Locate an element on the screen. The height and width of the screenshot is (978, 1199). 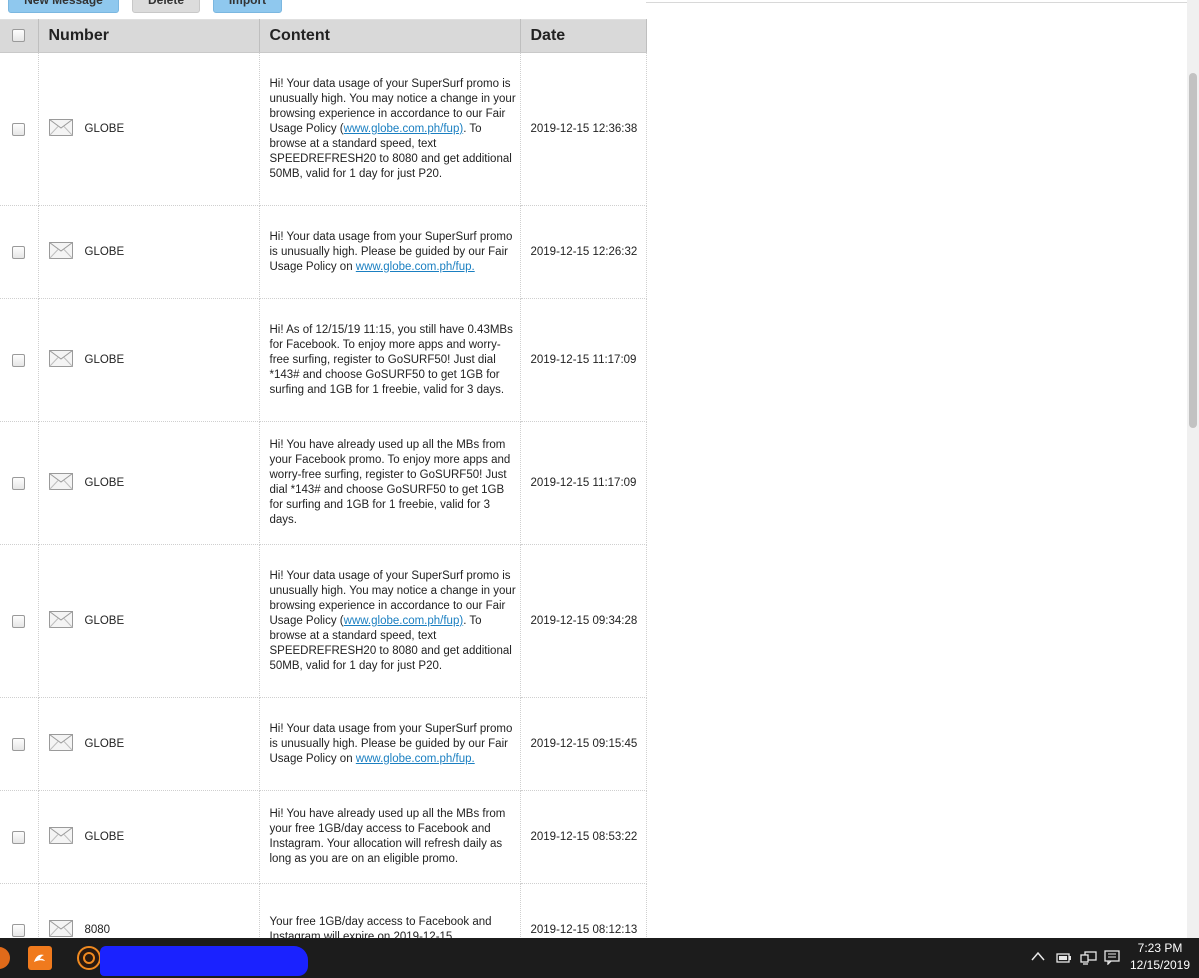
table-header-row: Number Content Date is located at coordinates (323, 36).